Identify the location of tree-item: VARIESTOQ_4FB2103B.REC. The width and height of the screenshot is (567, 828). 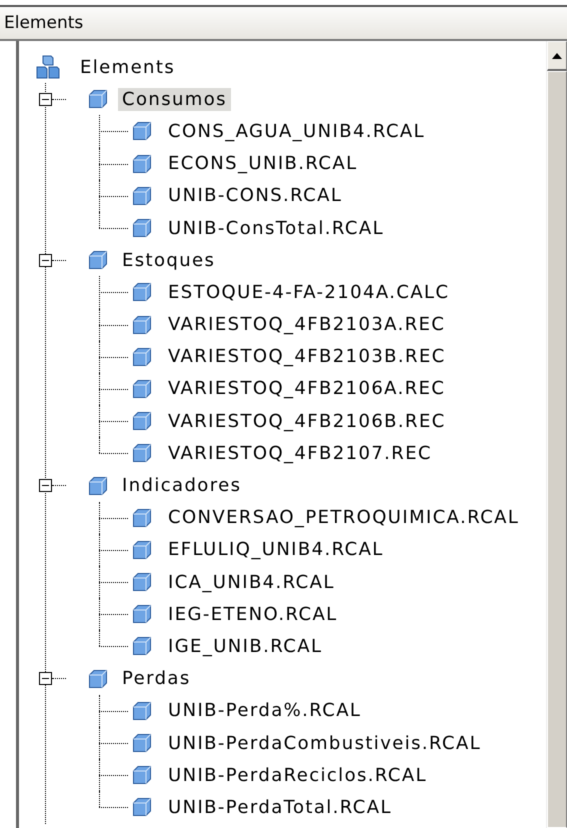
(307, 356).